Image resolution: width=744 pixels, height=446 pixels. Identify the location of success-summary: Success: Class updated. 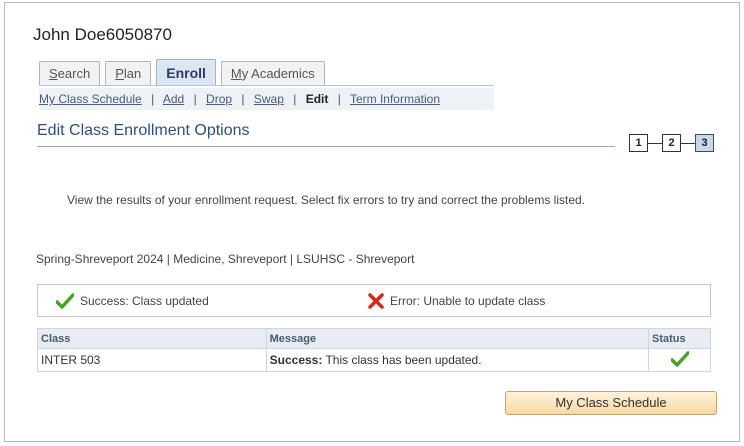
(132, 301).